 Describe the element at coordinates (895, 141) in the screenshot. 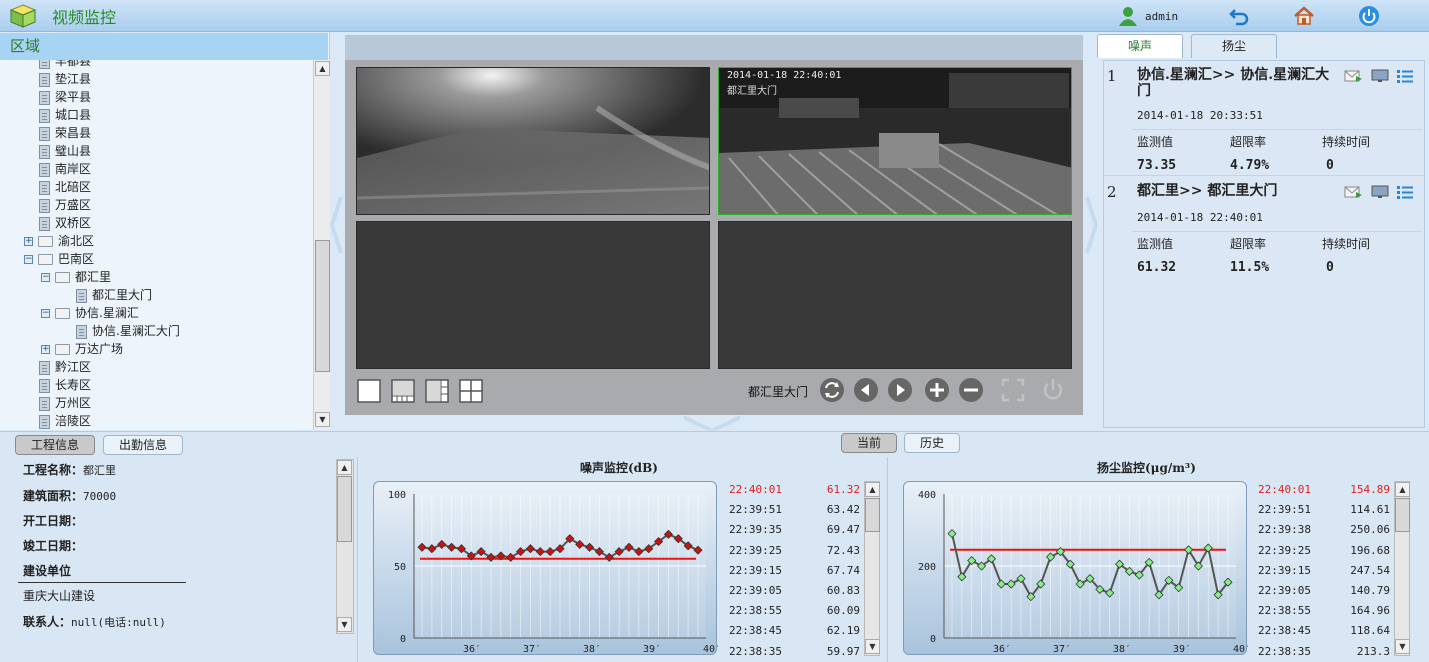

I see `camera-view-2: 2014-01-18 22:40:01 都汇里大门` at that location.